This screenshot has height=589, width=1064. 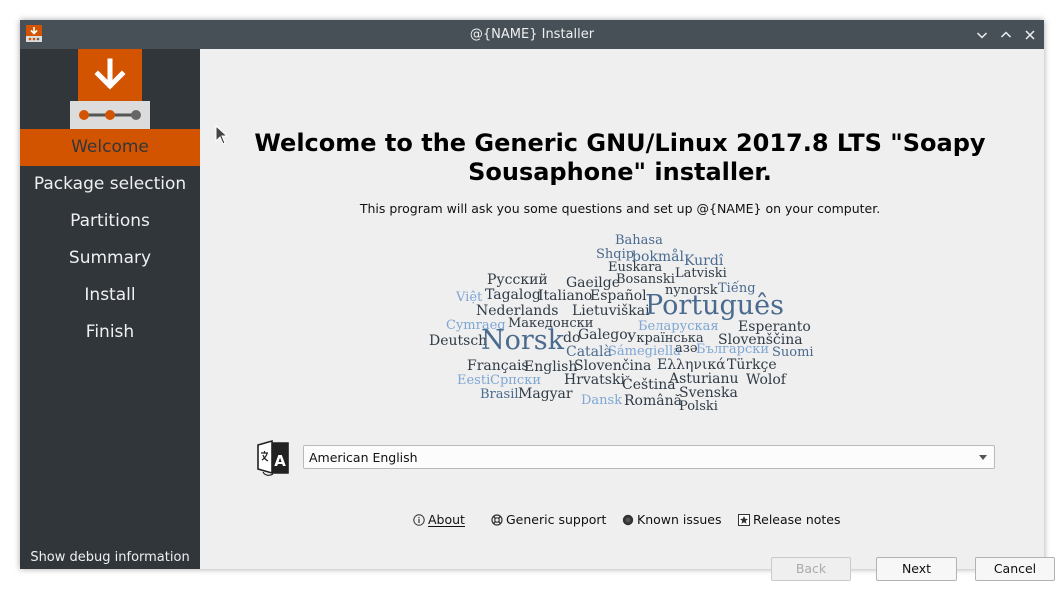 What do you see at coordinates (498, 366) in the screenshot?
I see `cloud-word: Français` at bounding box center [498, 366].